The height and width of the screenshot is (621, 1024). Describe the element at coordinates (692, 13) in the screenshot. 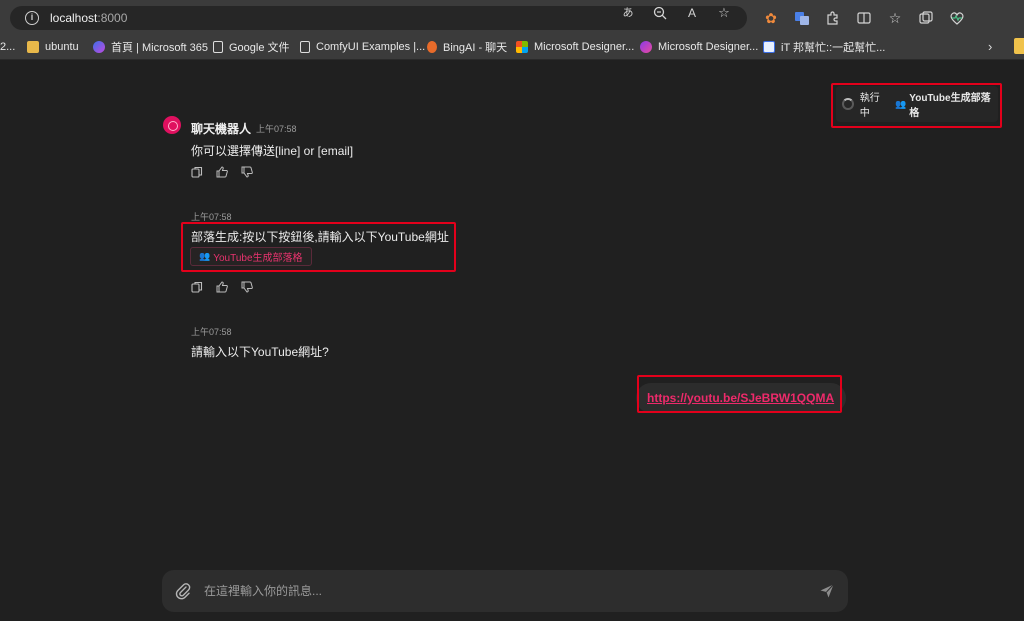

I see `read-aloud-icon: A` at that location.